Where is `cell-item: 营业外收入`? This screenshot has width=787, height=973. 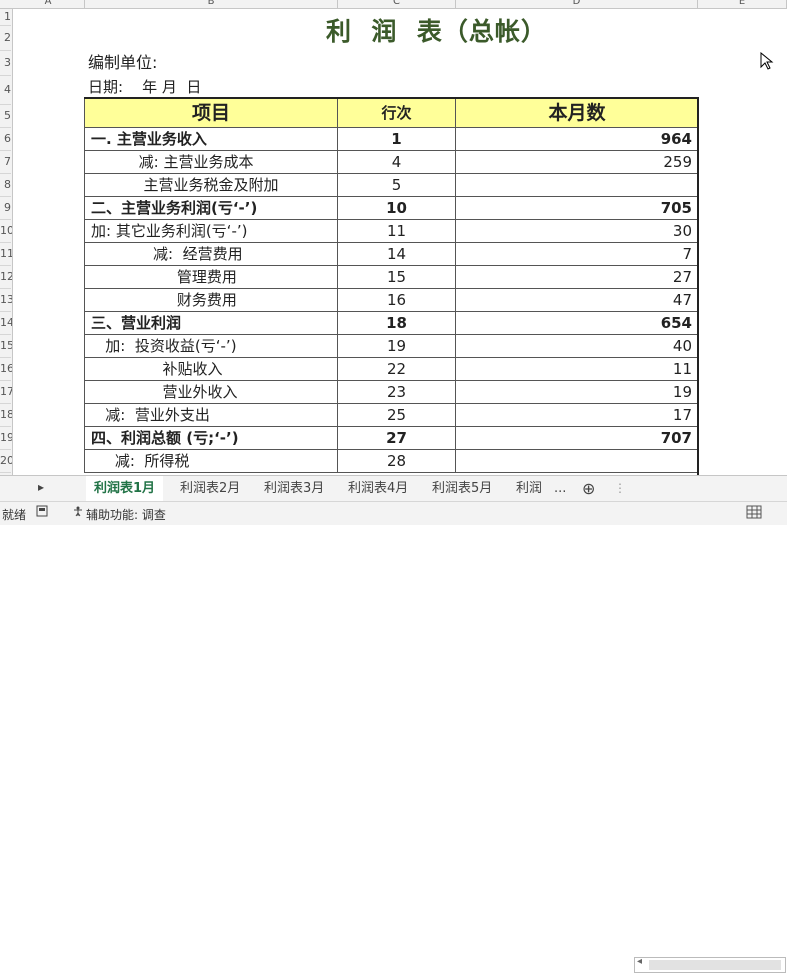
cell-item: 营业外收入 is located at coordinates (211, 392).